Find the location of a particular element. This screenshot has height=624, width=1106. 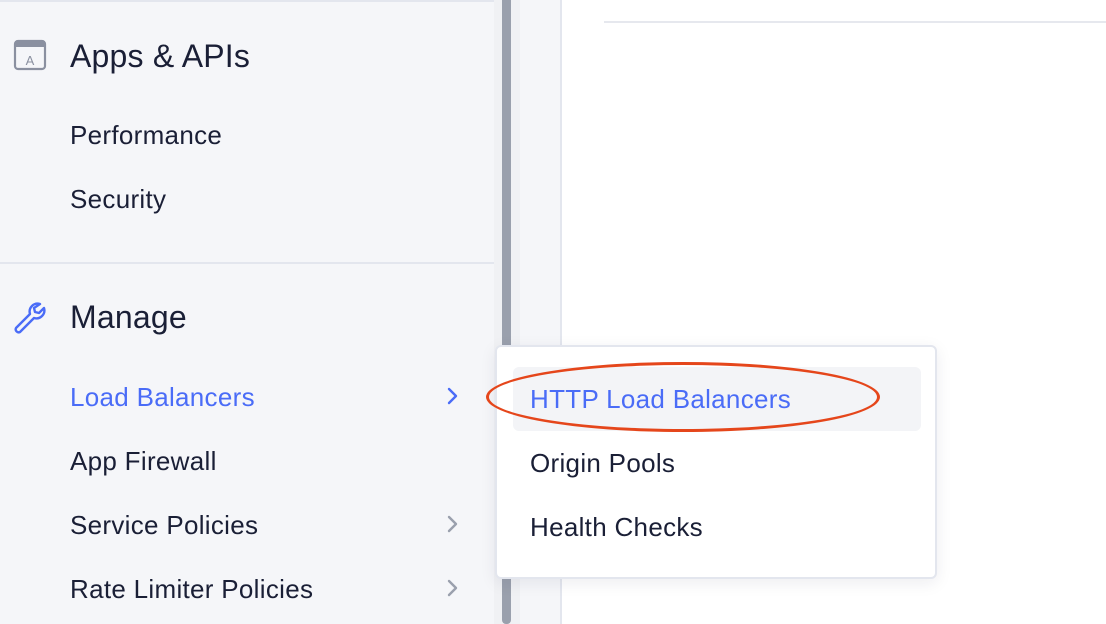

section-title-apps-apis: Apps & APIs is located at coordinates (160, 56).